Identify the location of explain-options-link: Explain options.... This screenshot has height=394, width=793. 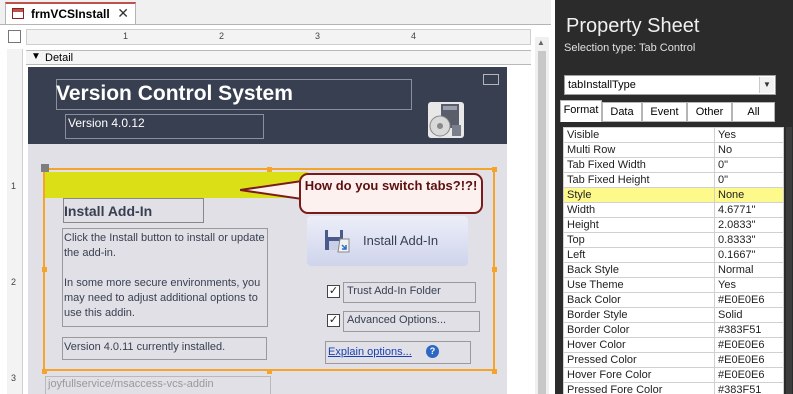
(370, 352).